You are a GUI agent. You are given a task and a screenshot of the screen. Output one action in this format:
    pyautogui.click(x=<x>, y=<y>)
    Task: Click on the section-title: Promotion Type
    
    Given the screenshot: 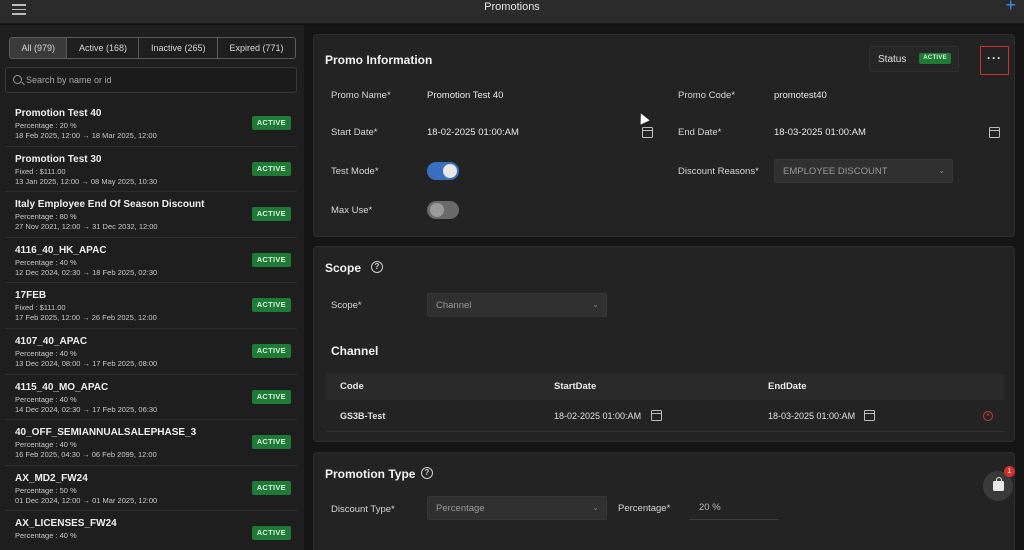 What is the action you would take?
    pyautogui.click(x=370, y=474)
    